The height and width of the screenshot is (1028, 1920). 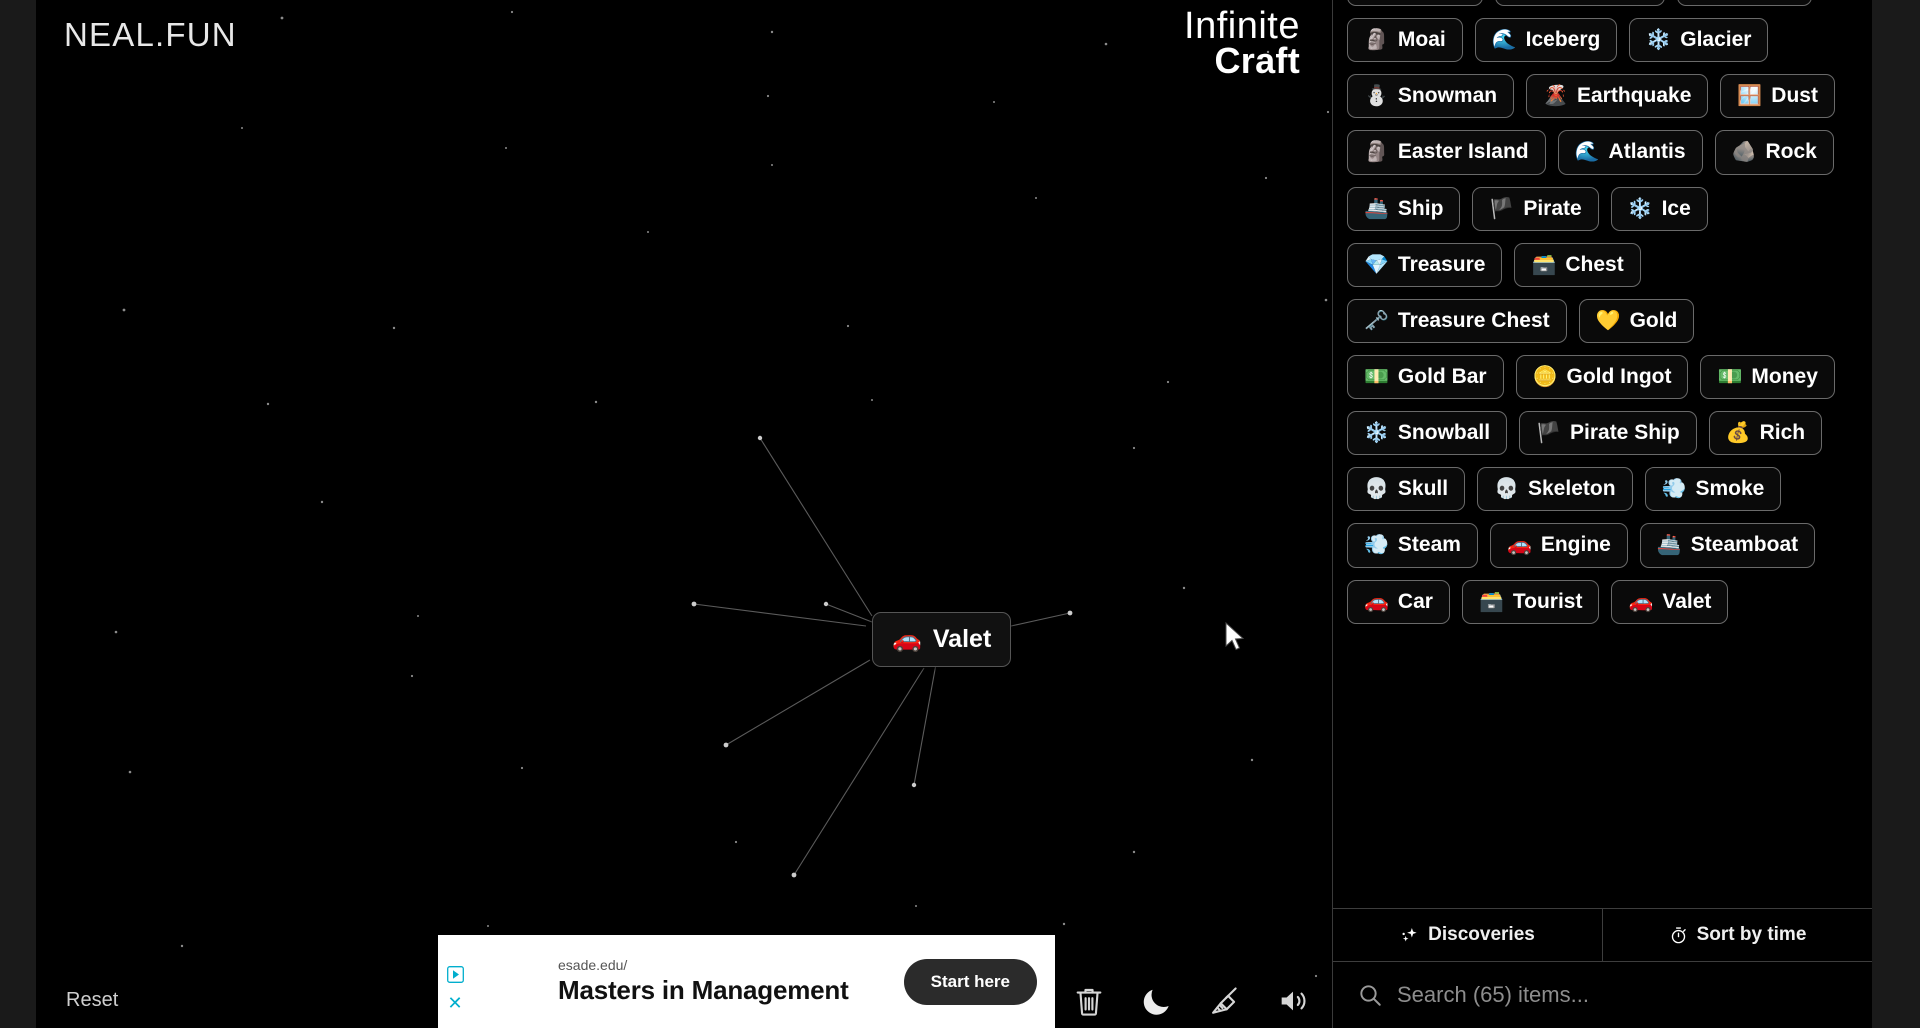 I want to click on sidebar-item-chest: 🗃️ Chest, so click(x=1577, y=264).